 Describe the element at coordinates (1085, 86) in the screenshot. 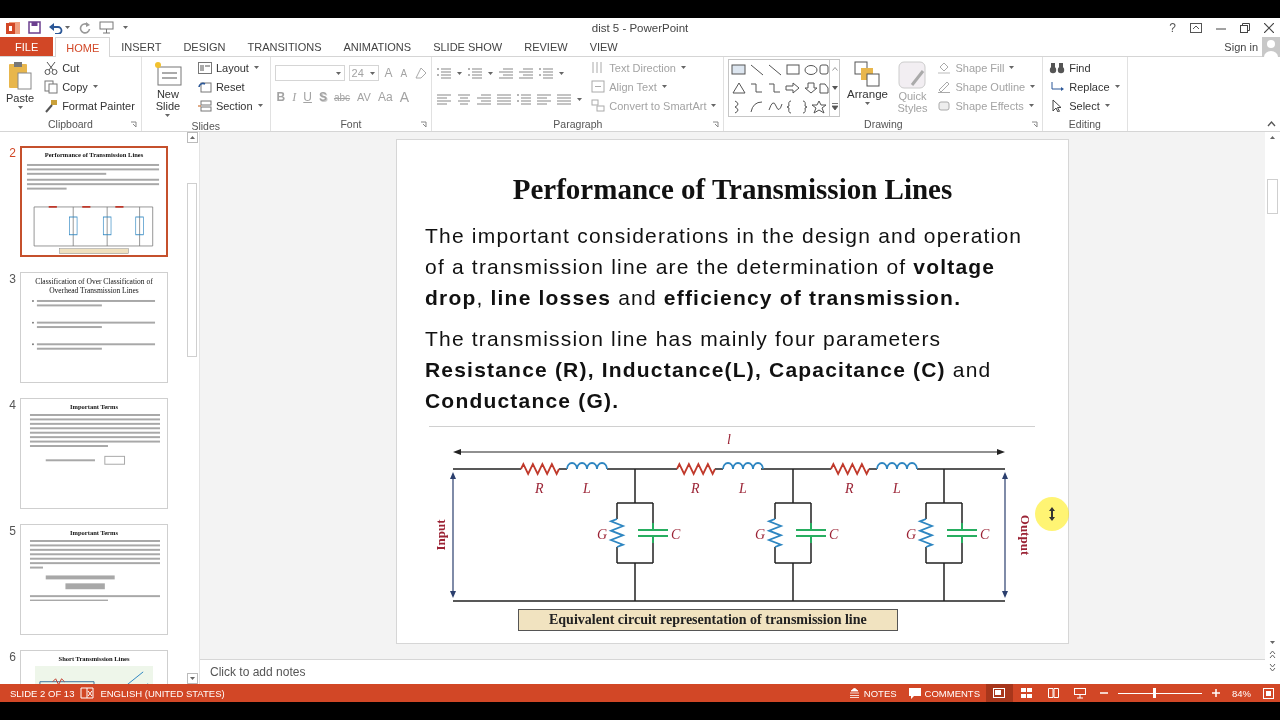

I see `replace-button: Replace` at that location.